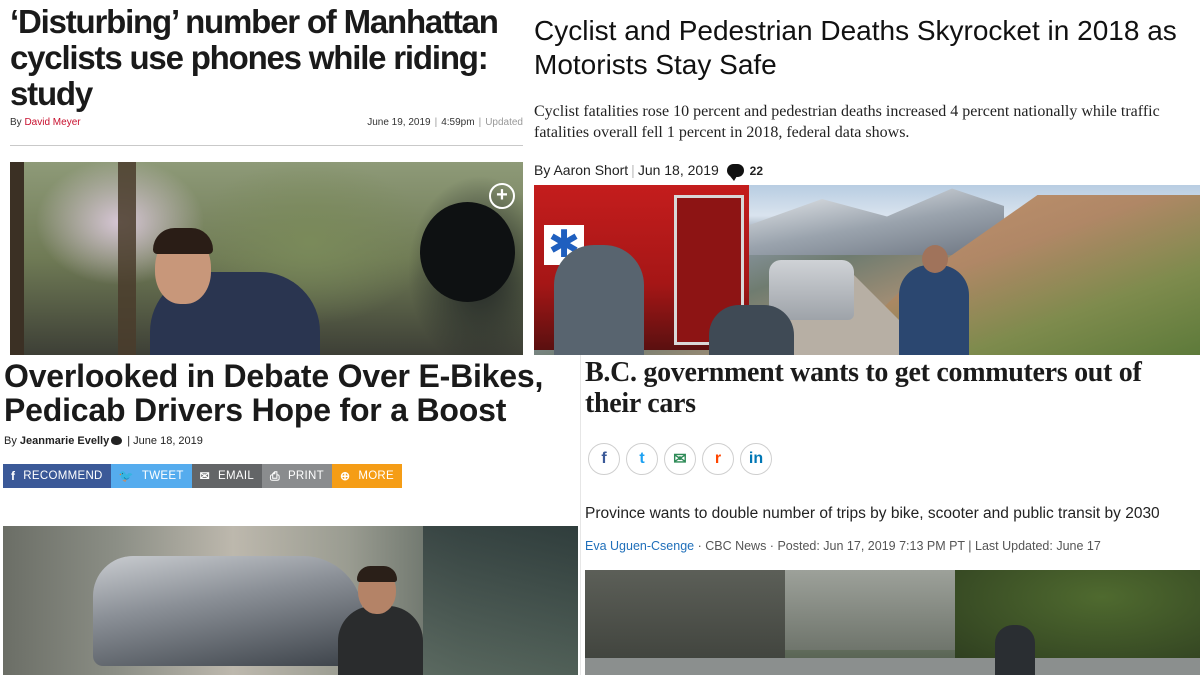 This screenshot has height=675, width=1200. What do you see at coordinates (756, 459) in the screenshot?
I see `linkedin-icon: in` at bounding box center [756, 459].